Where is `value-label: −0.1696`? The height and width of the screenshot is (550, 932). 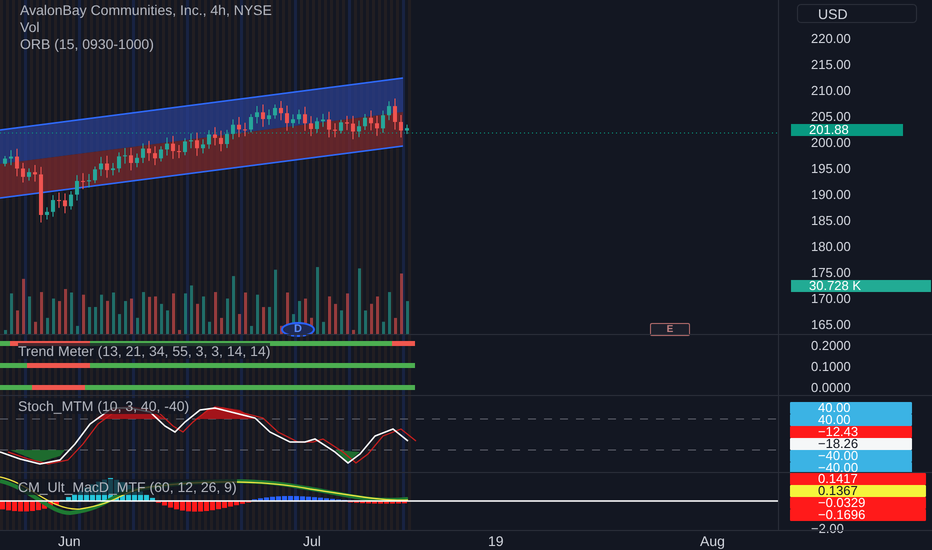 value-label: −0.1696 is located at coordinates (858, 515).